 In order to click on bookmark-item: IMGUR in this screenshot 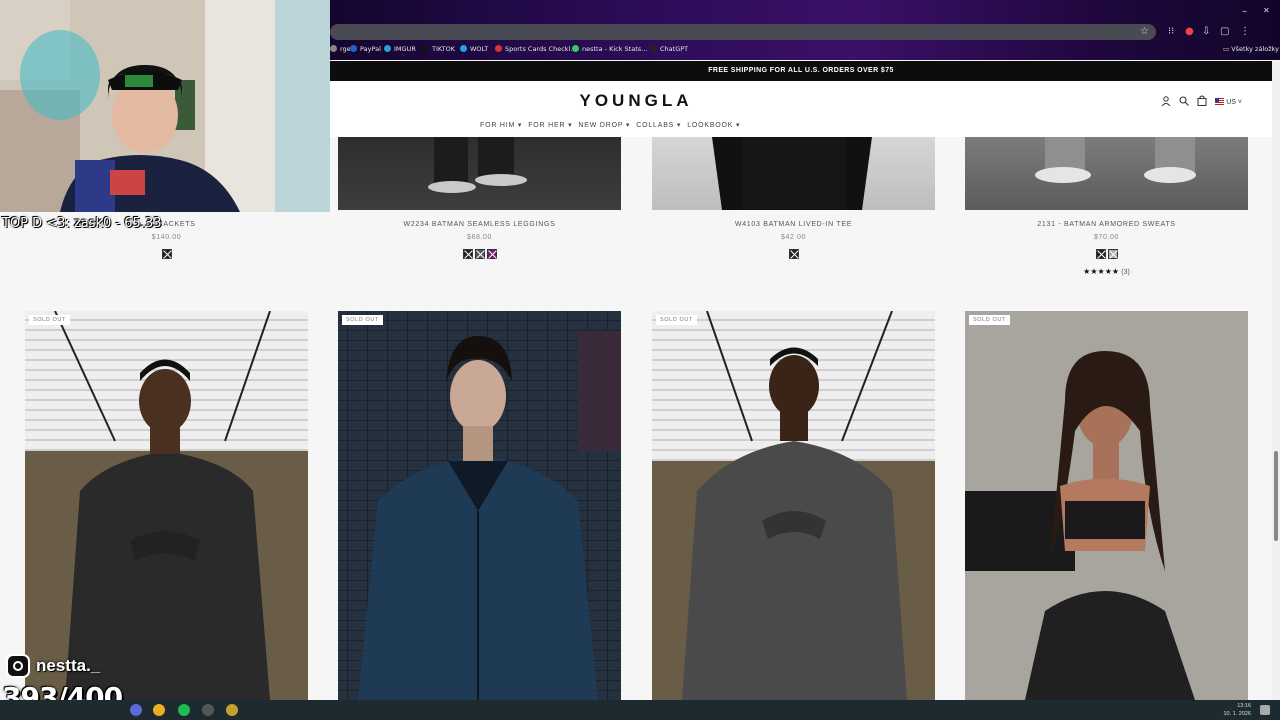, I will do `click(400, 49)`.